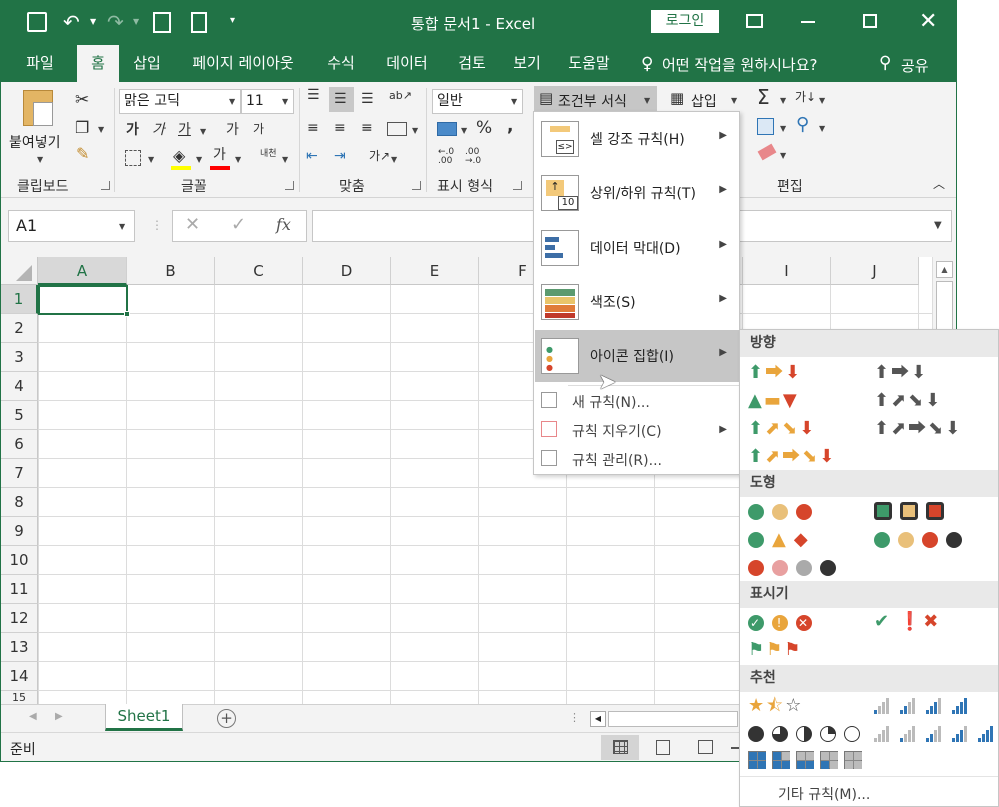 The height and width of the screenshot is (807, 999). What do you see at coordinates (775, 373) in the screenshot?
I see `icon-set-3-arrows-colored: ⬆⮕⬇` at bounding box center [775, 373].